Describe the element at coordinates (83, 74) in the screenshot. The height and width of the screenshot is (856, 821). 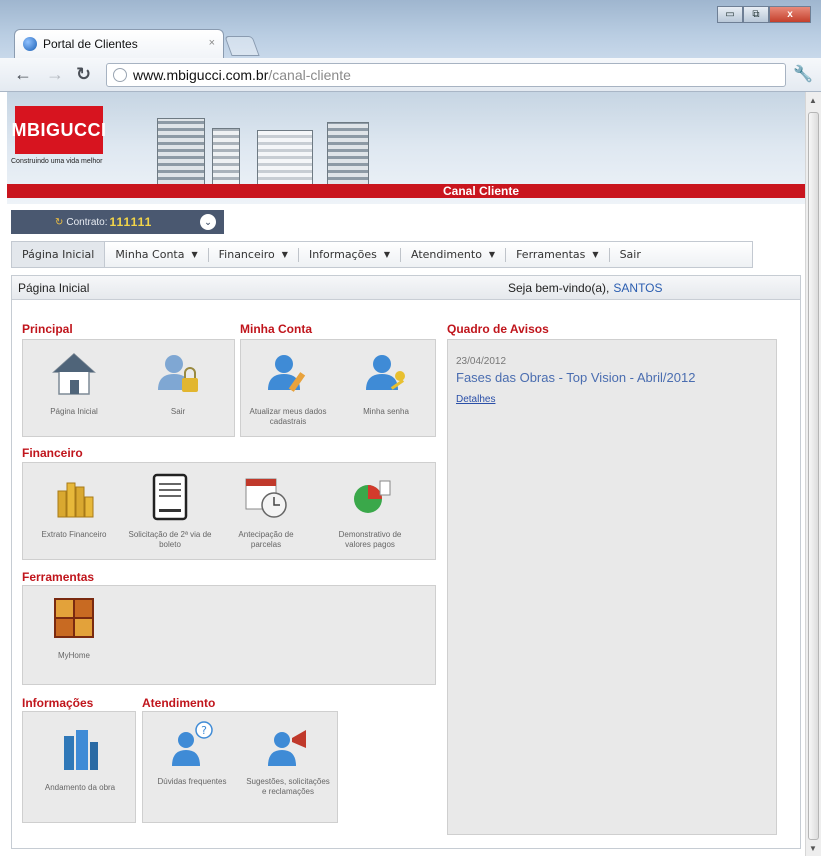
I see `reload-icon: ↻` at that location.